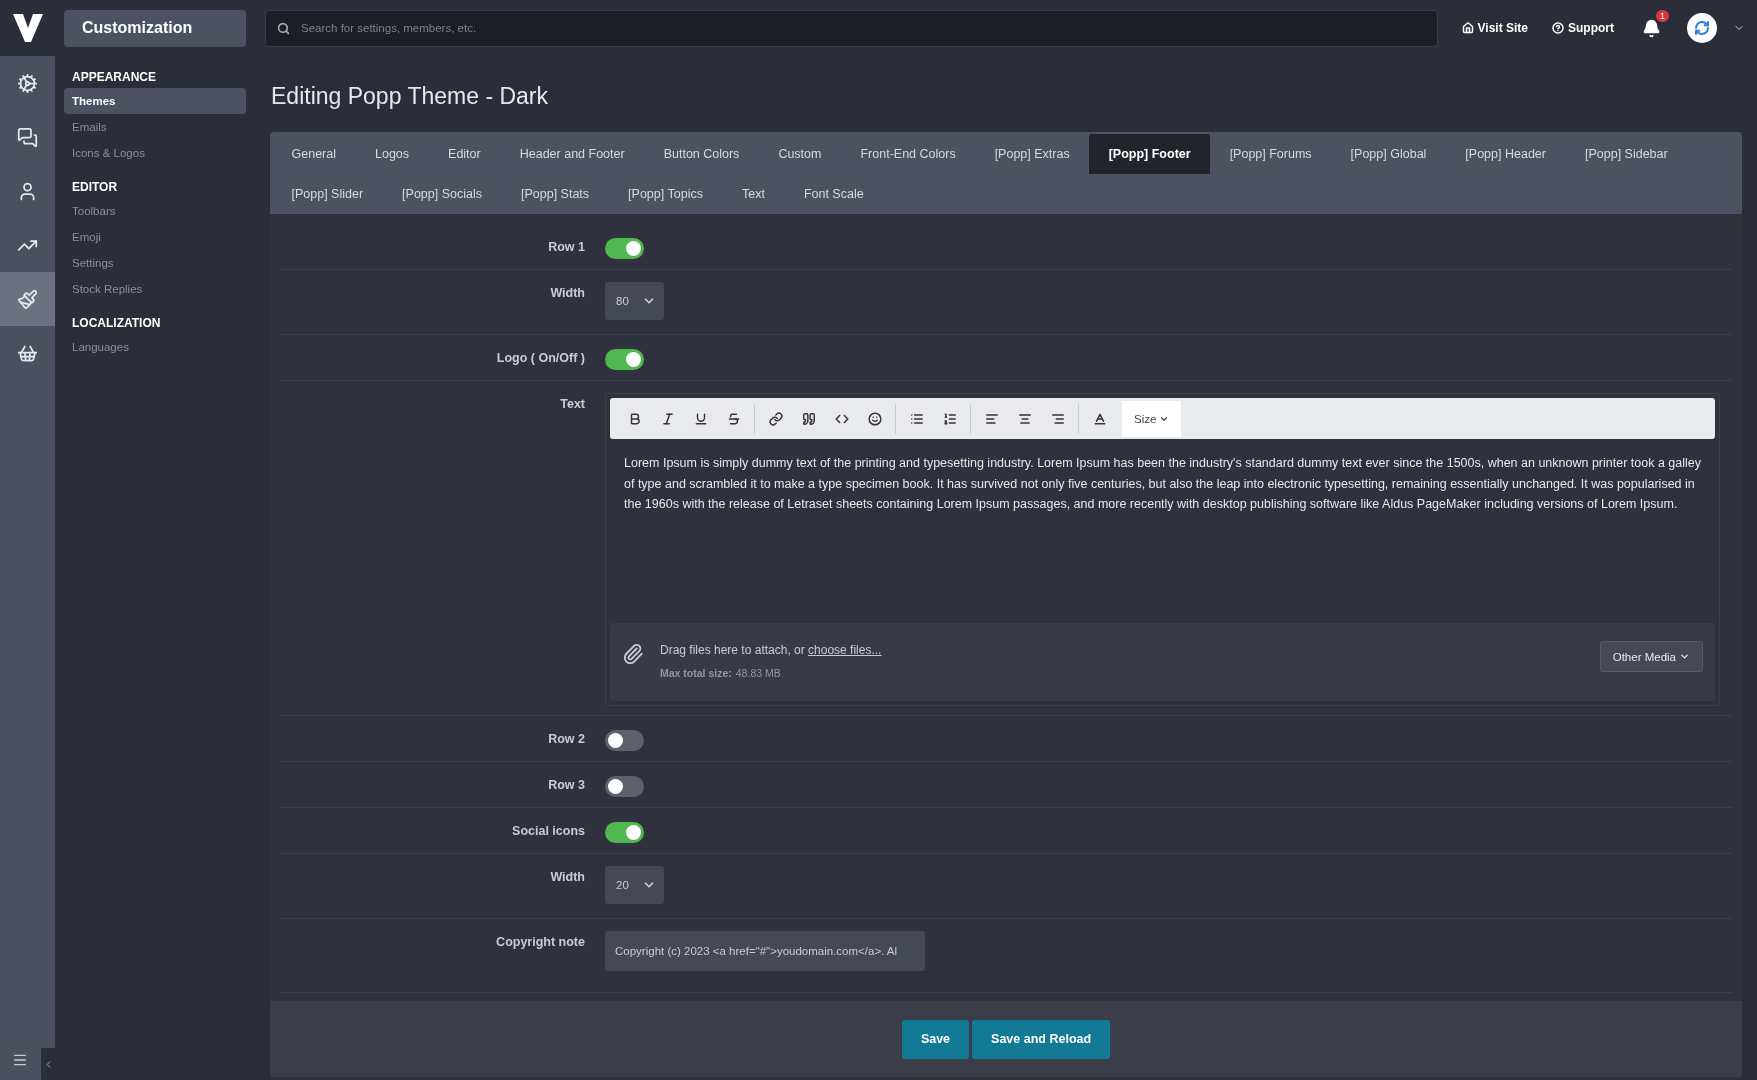 This screenshot has width=1757, height=1080. What do you see at coordinates (1271, 154) in the screenshot?
I see `tab: [Popp] Forums` at bounding box center [1271, 154].